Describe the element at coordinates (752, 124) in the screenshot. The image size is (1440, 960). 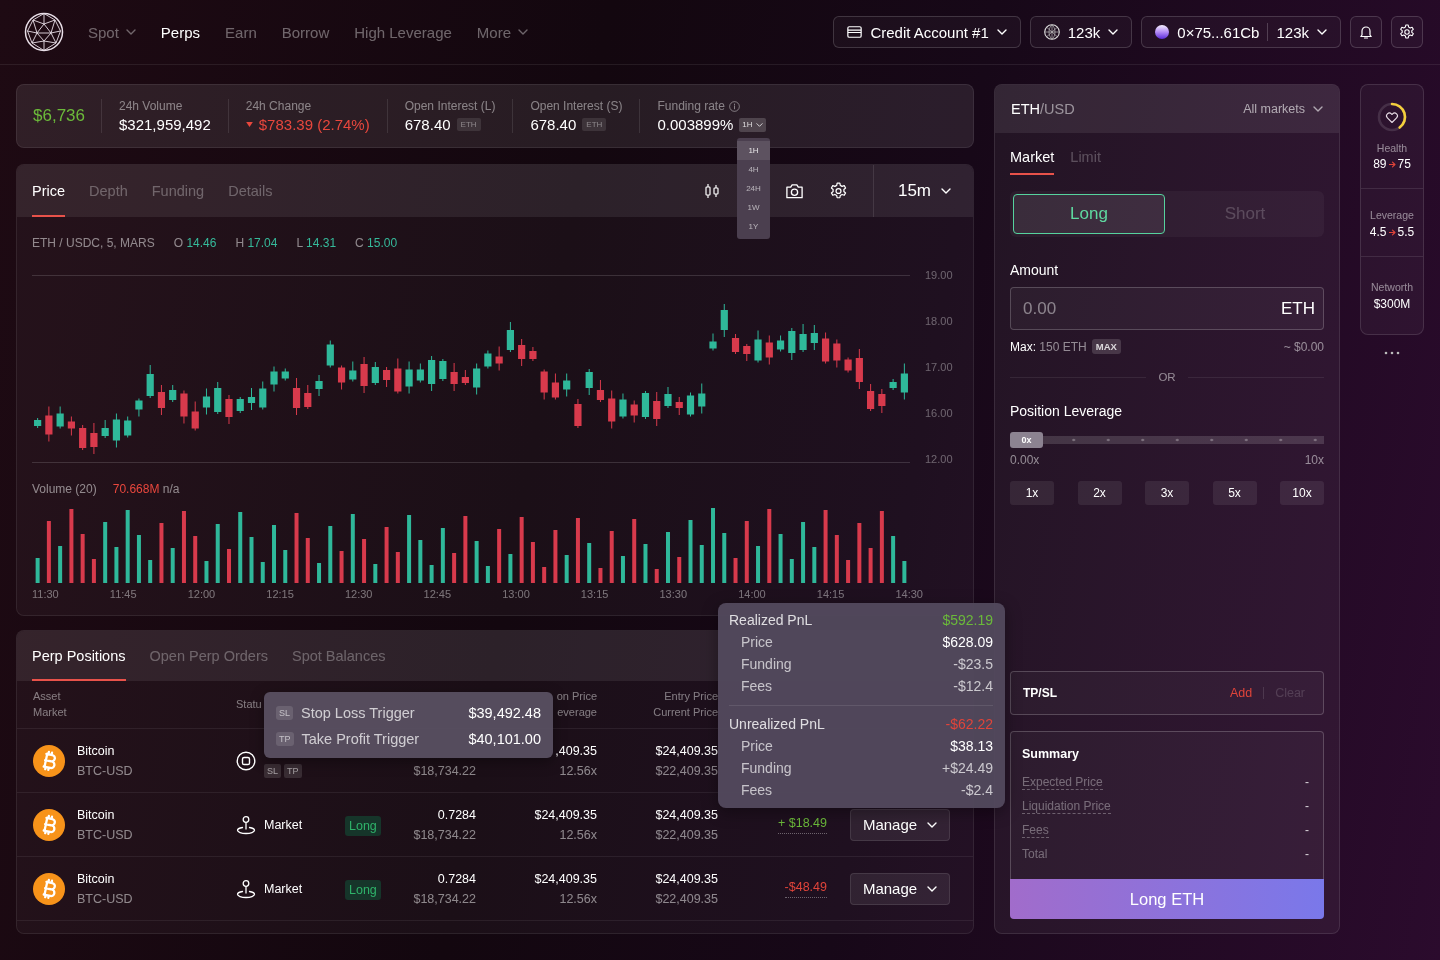
I see `interval-dropdown: 1H` at that location.